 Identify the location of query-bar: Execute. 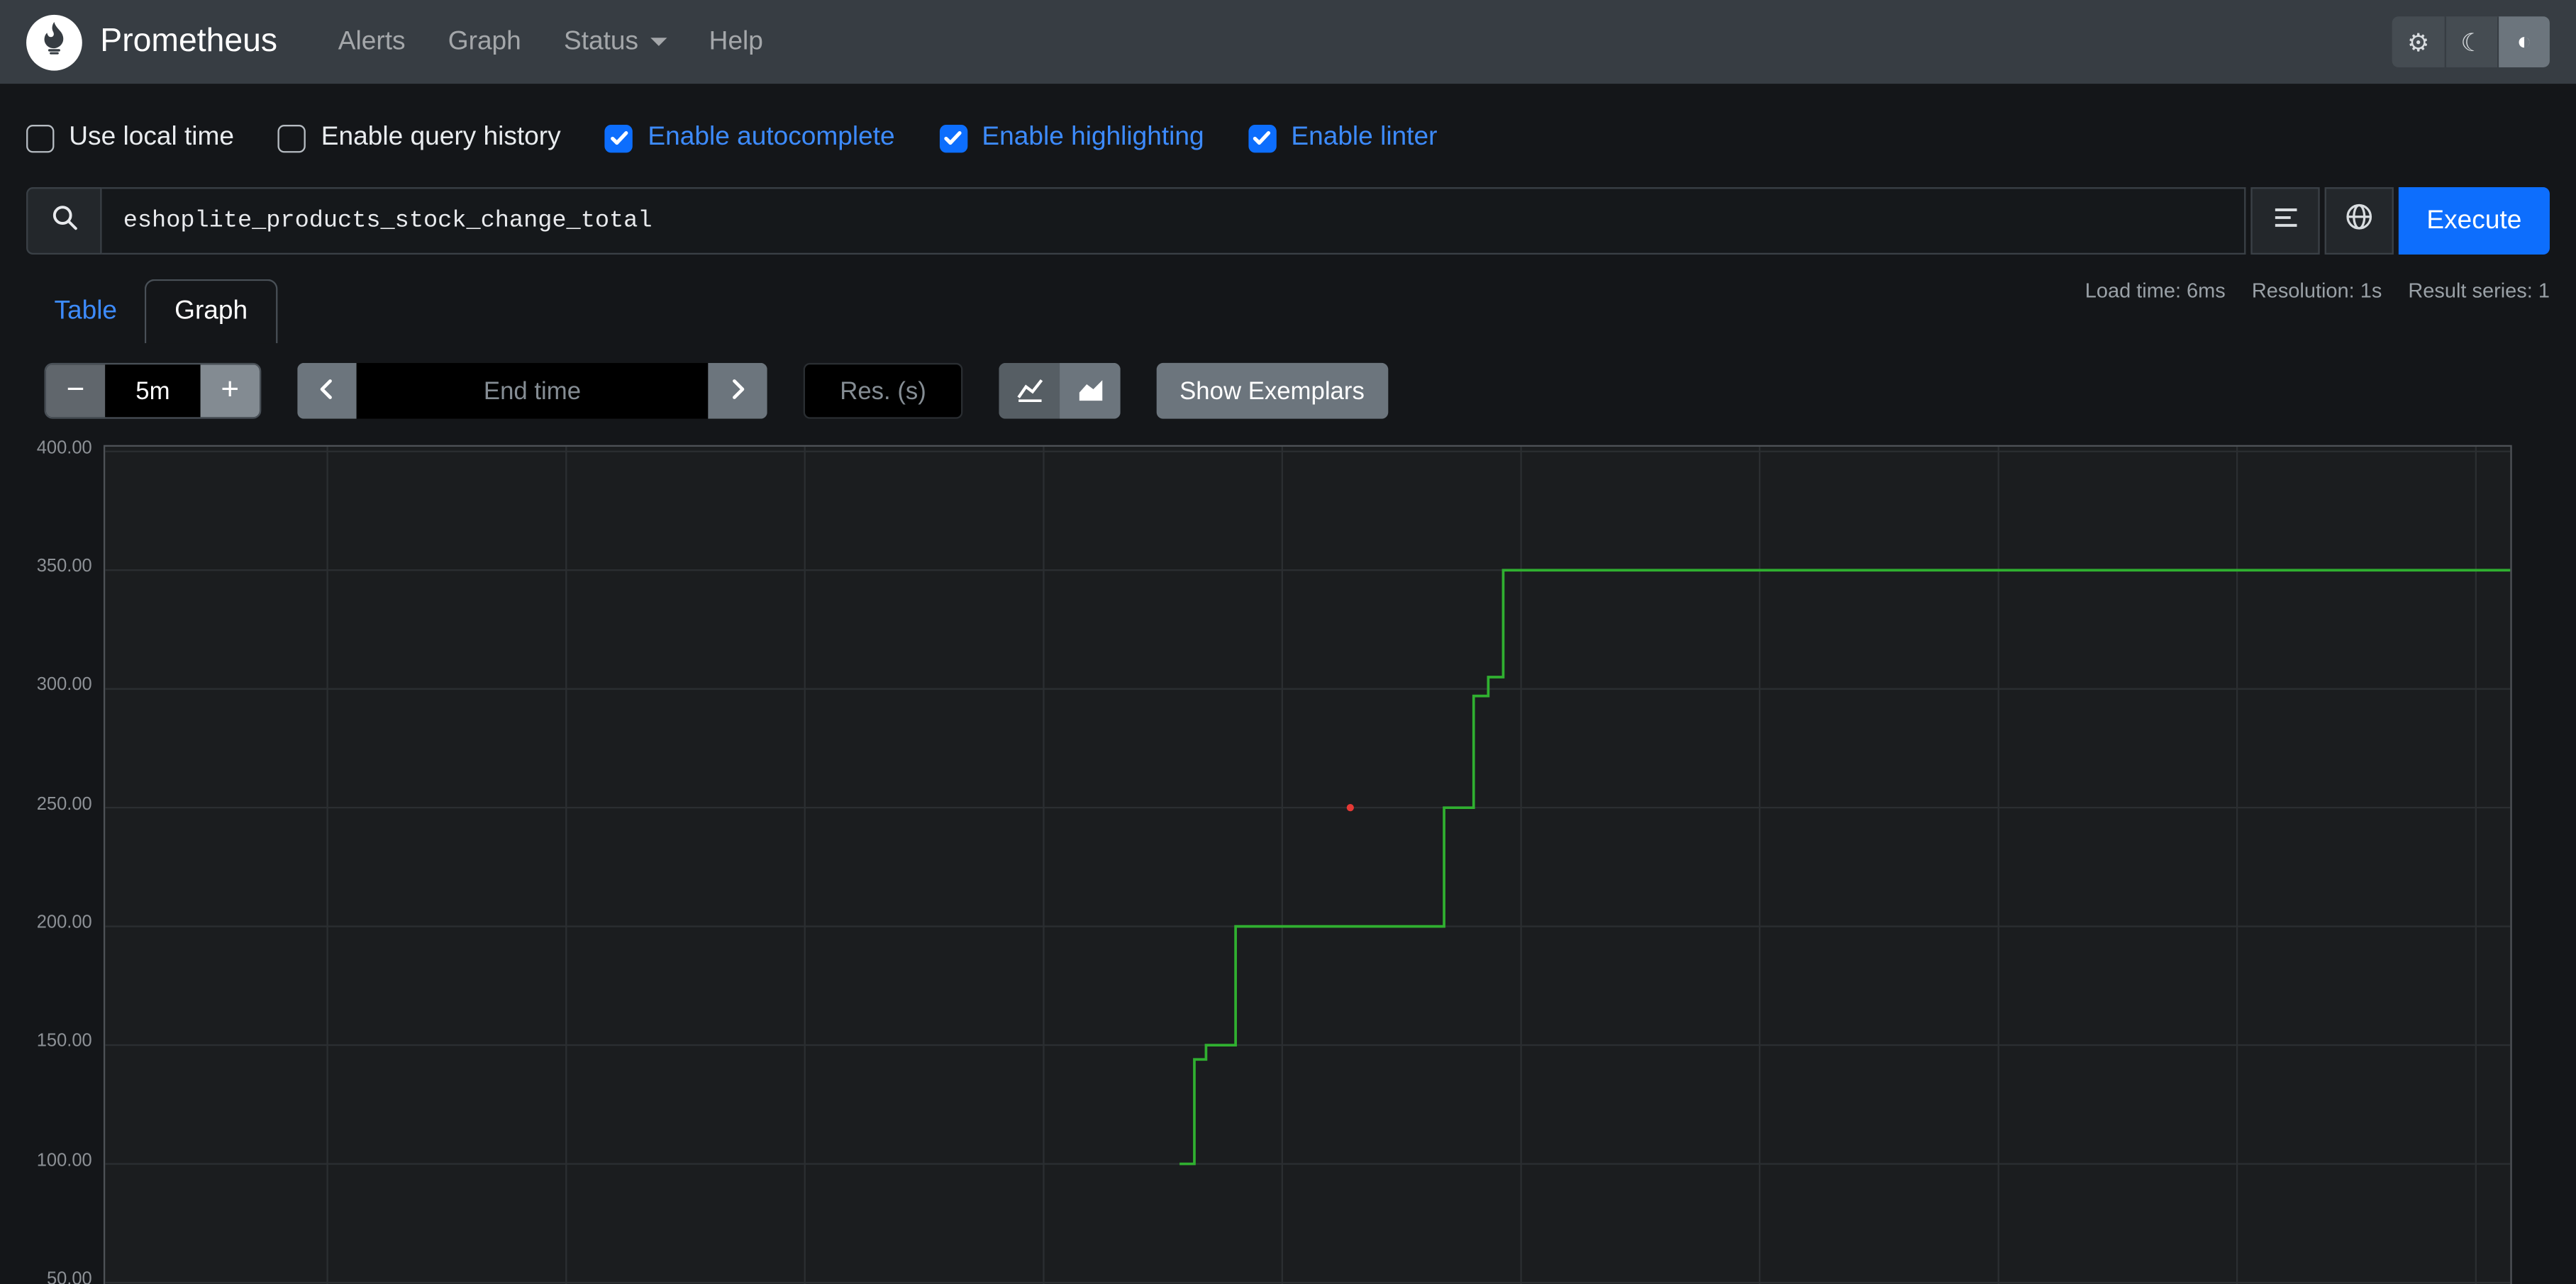
(1288, 221).